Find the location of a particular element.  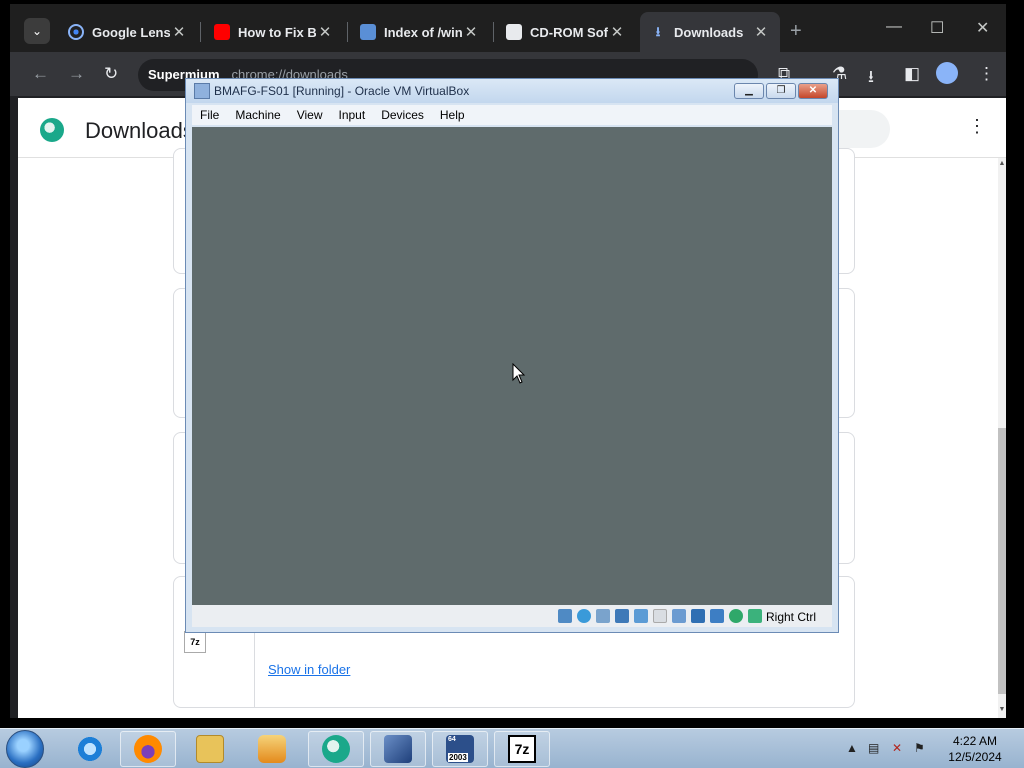

menu-input: Input is located at coordinates (352, 115).